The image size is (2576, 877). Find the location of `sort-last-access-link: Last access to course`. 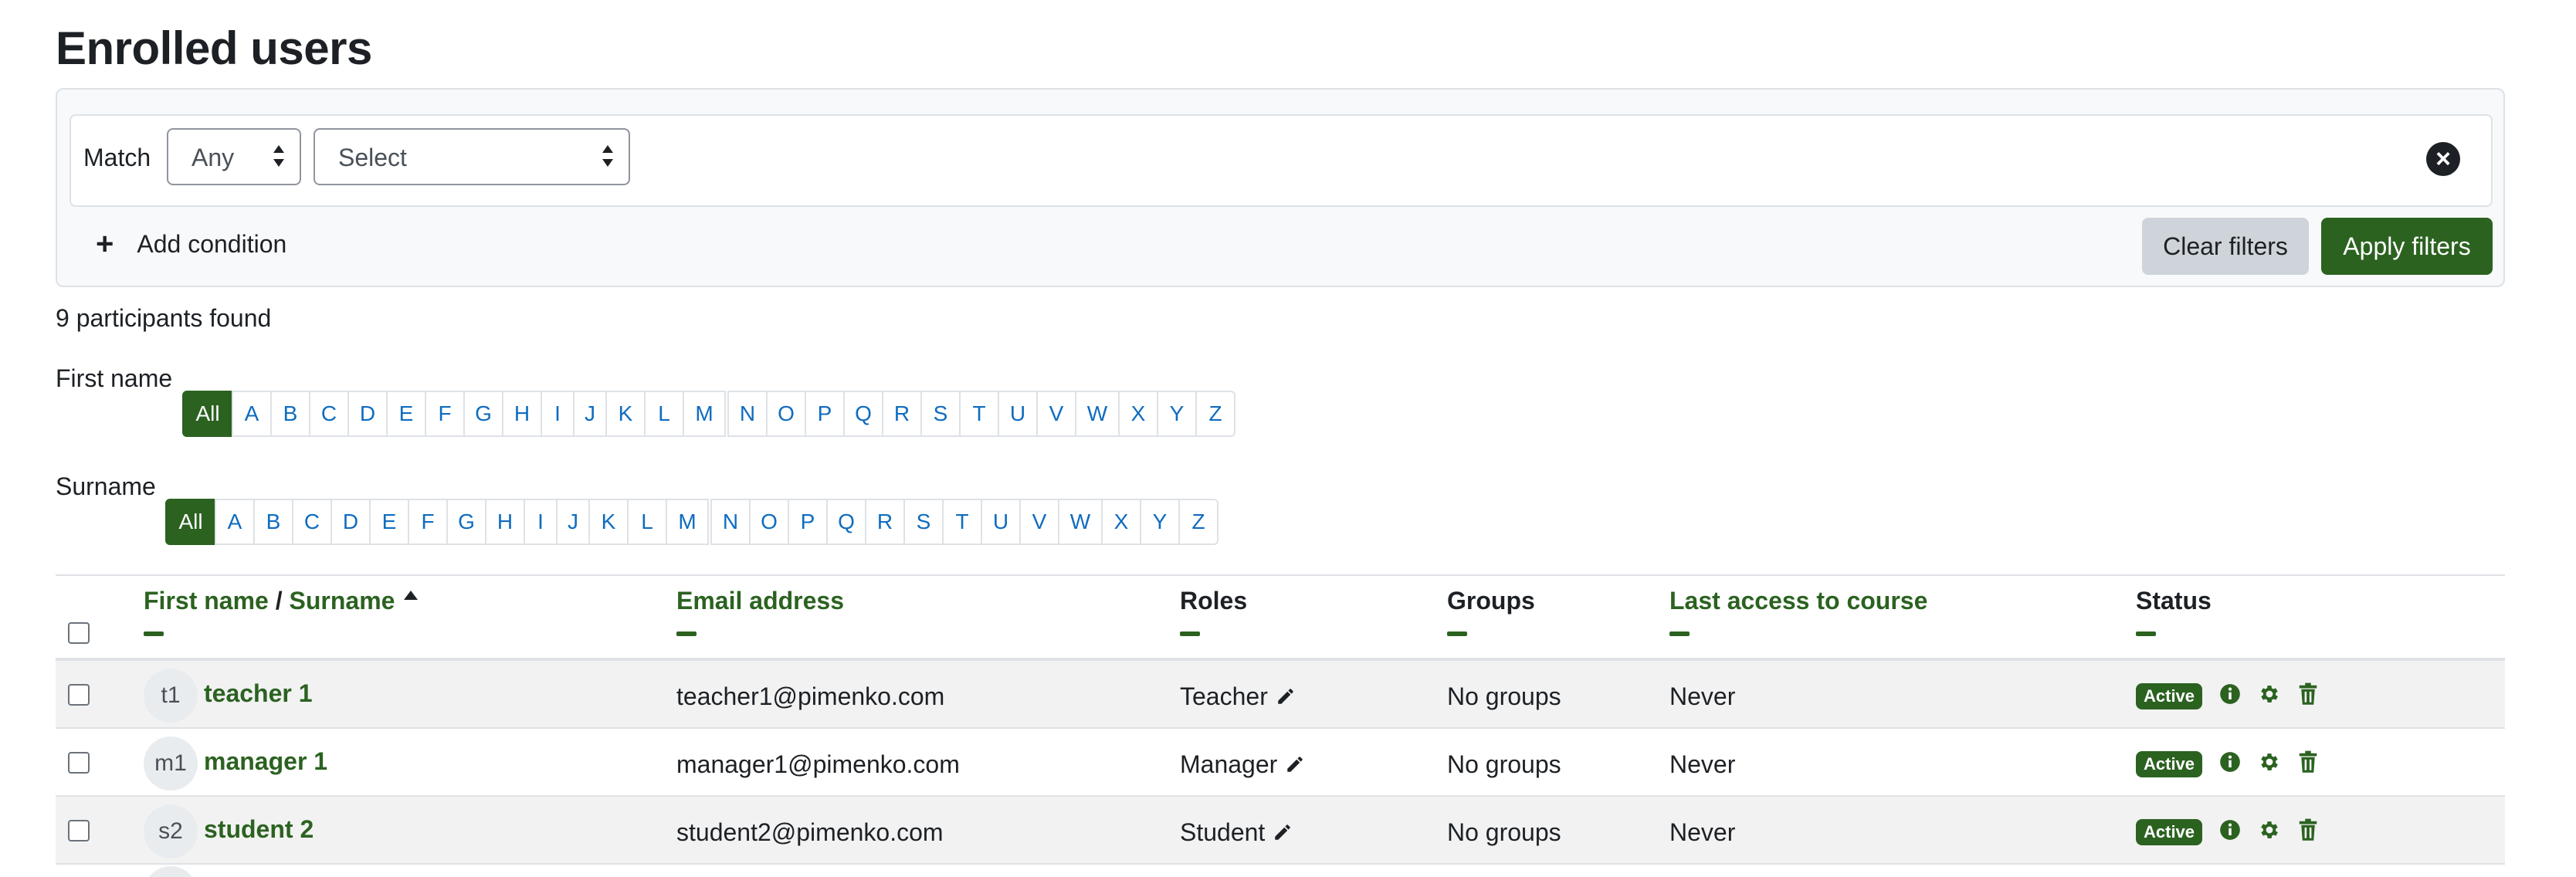

sort-last-access-link: Last access to course is located at coordinates (1798, 601).